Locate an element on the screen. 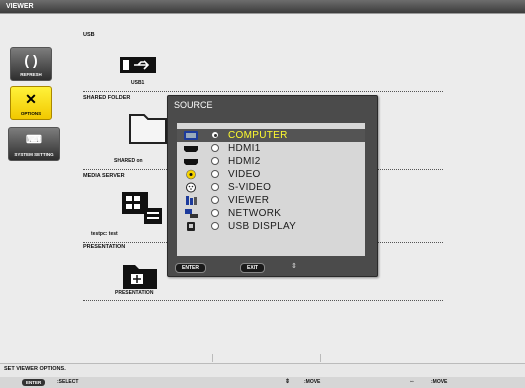 This screenshot has width=525, height=388. refresh-icon: ( ) is located at coordinates (31, 60).